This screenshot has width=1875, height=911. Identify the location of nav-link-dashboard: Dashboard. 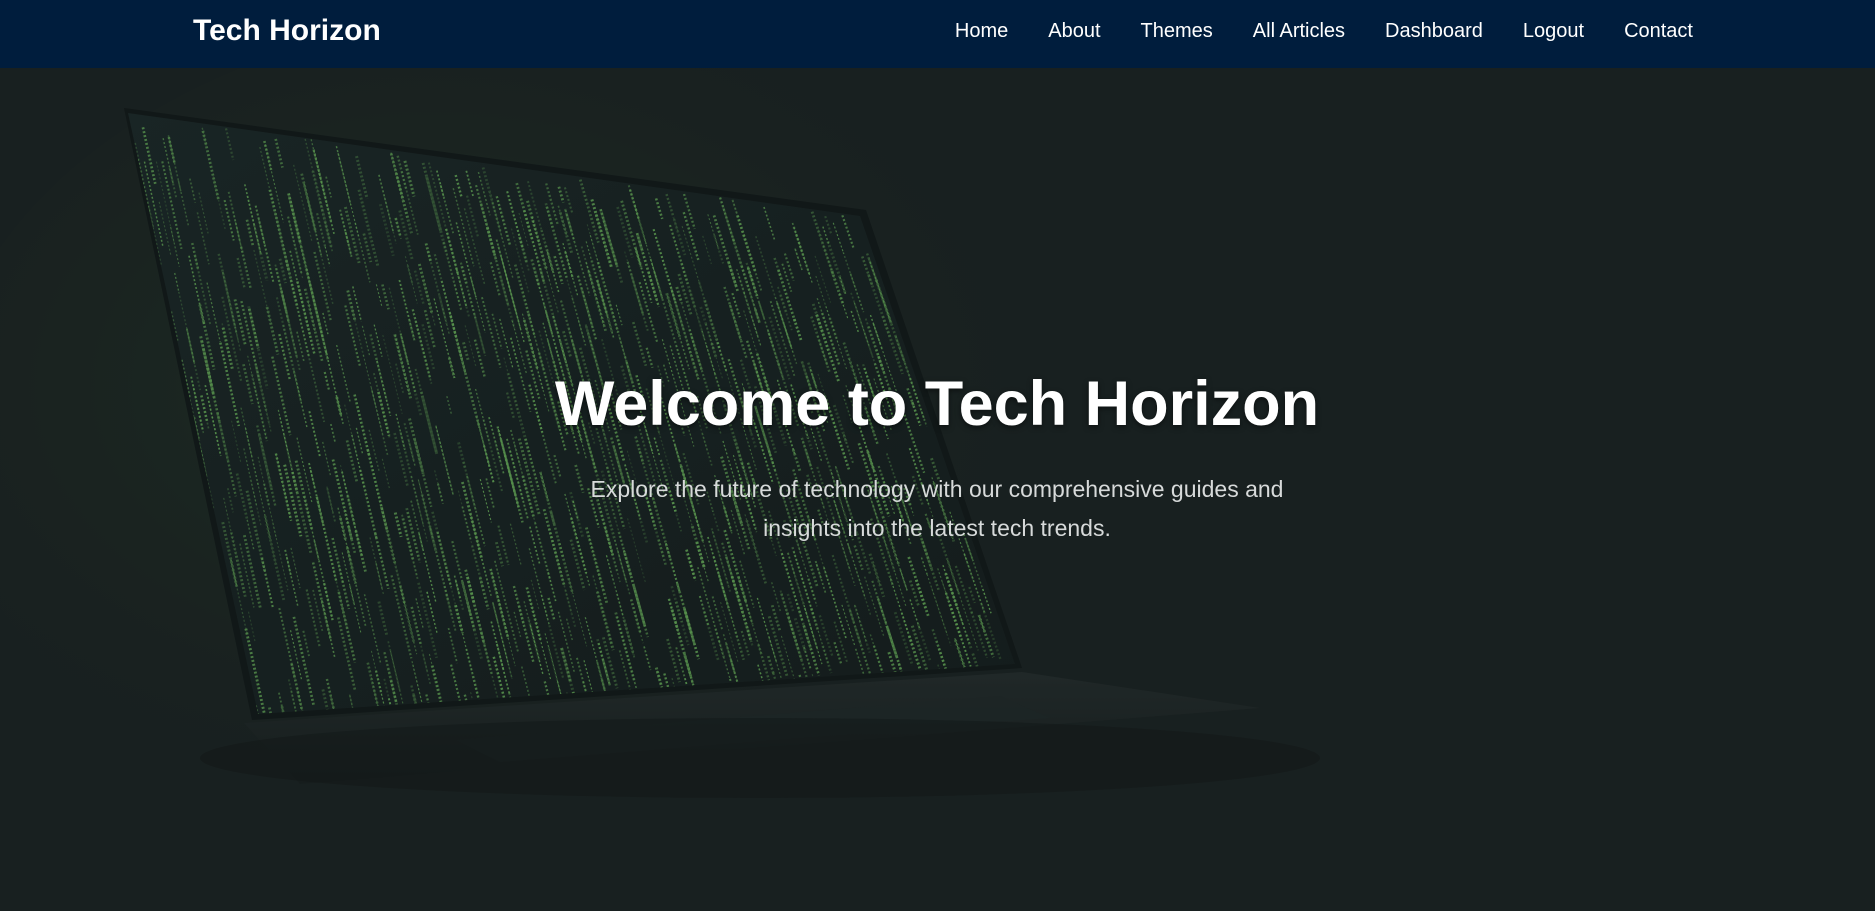
(1434, 31).